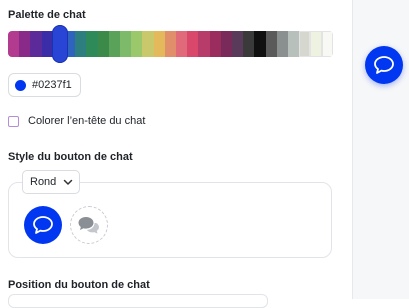  What do you see at coordinates (47, 15) in the screenshot?
I see `palette-heading: Palette de chat` at bounding box center [47, 15].